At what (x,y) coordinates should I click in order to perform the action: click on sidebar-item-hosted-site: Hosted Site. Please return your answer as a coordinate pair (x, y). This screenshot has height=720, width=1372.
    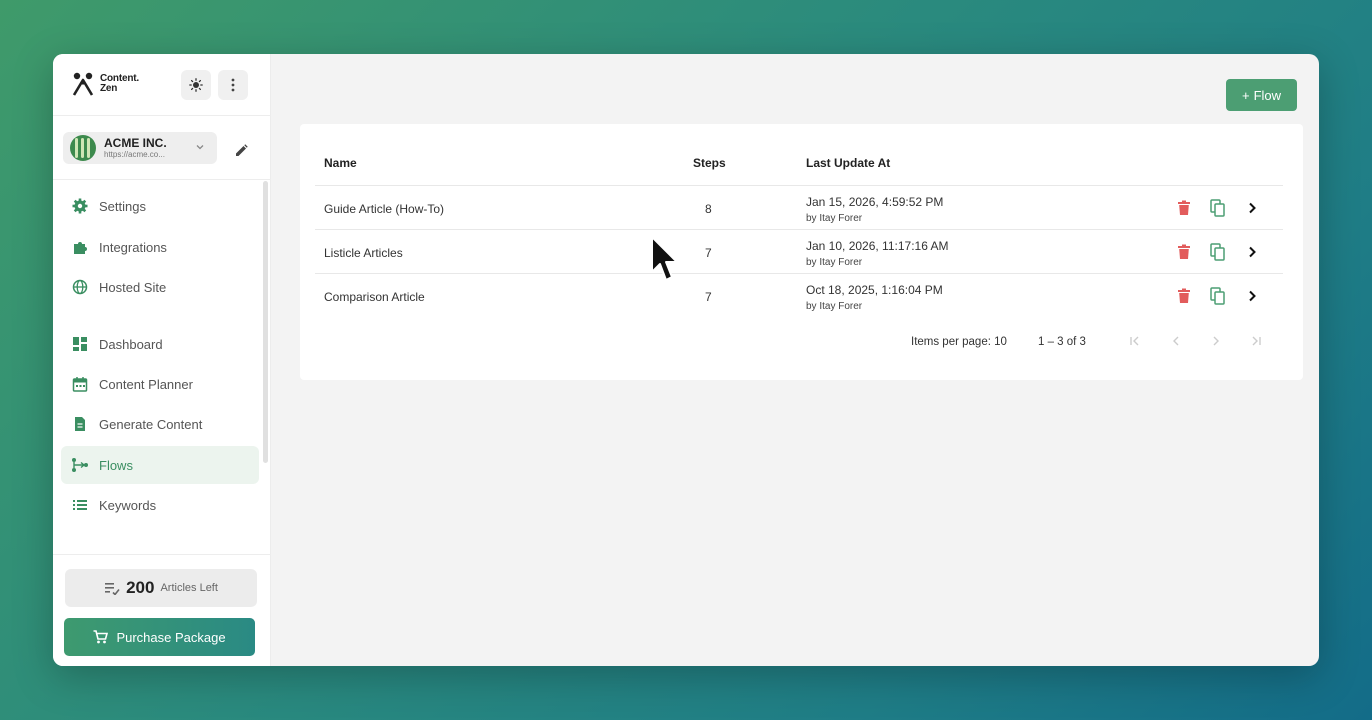
    Looking at the image, I should click on (160, 287).